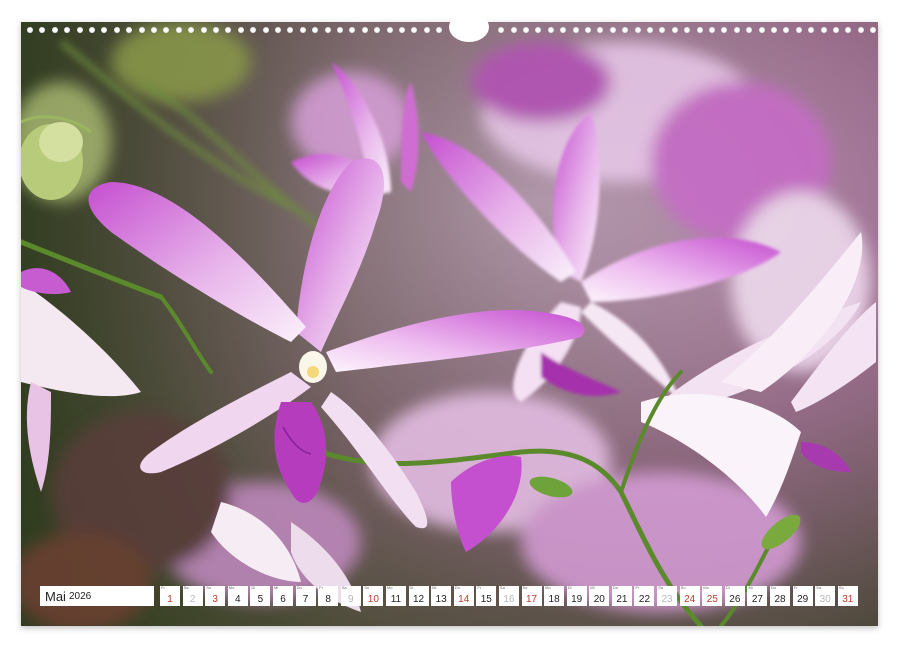 The height and width of the screenshot is (648, 899). I want to click on day-number: 6, so click(283, 599).